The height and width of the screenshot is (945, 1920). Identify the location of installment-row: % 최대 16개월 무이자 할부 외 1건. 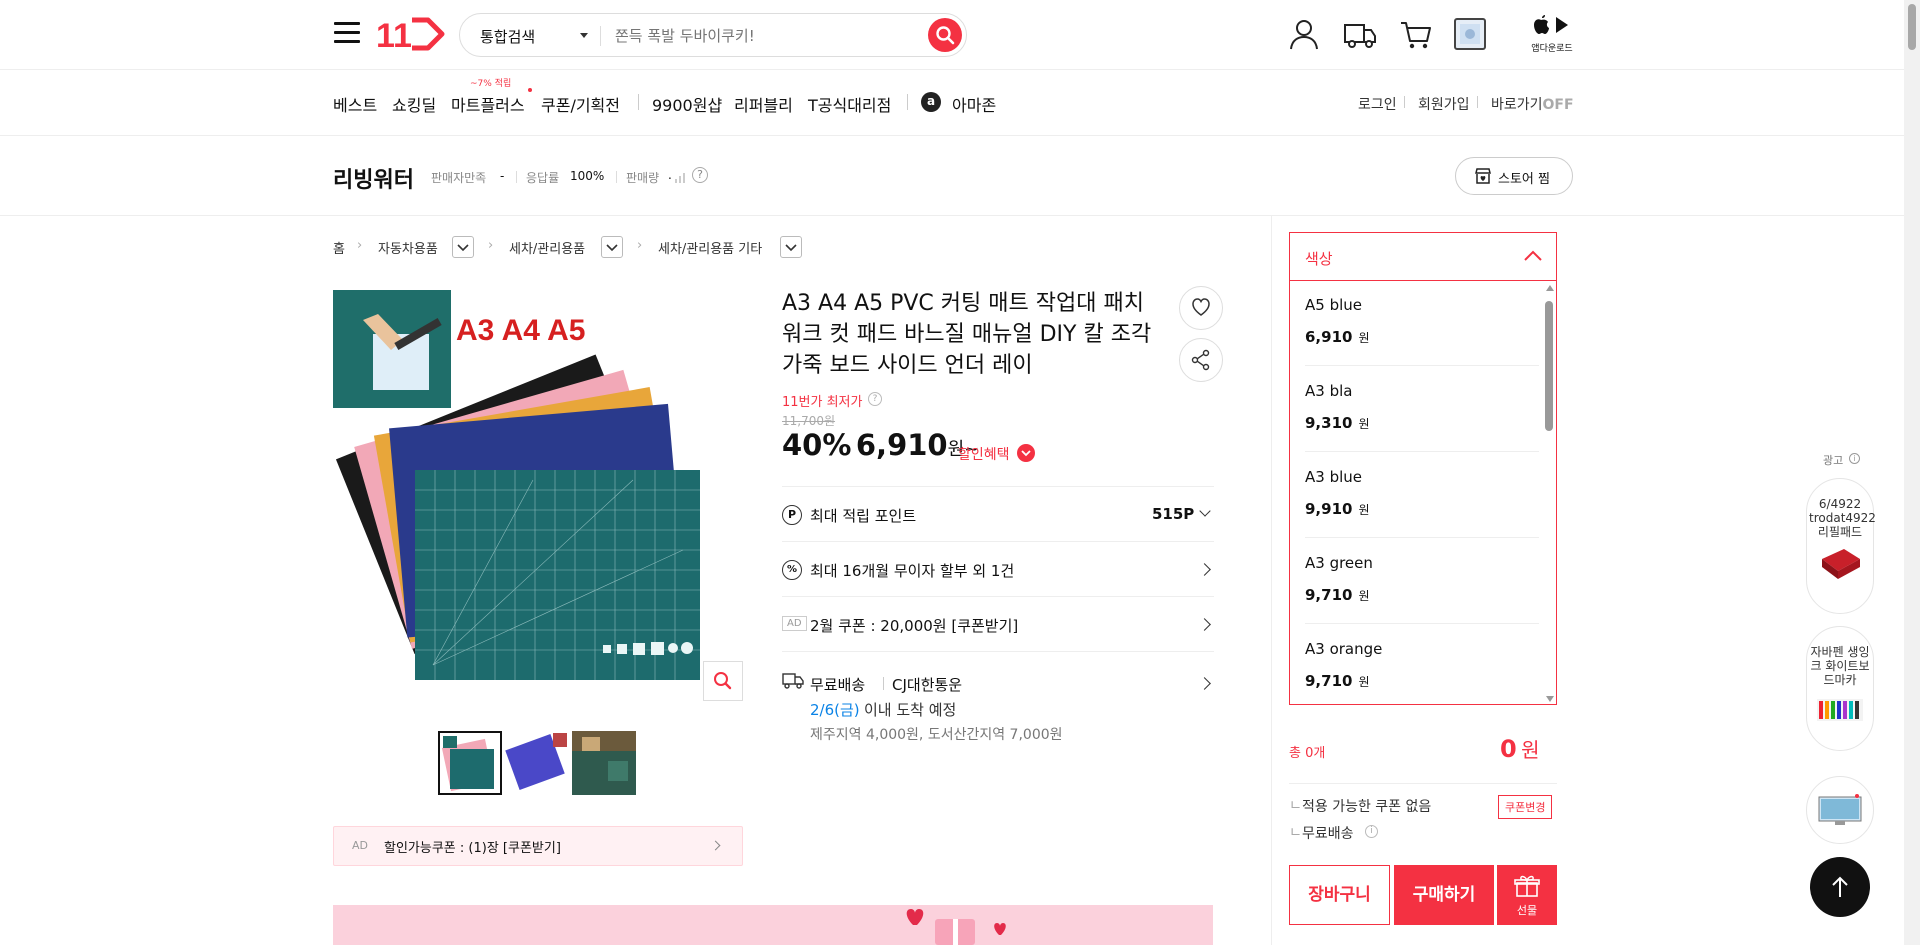
(998, 568).